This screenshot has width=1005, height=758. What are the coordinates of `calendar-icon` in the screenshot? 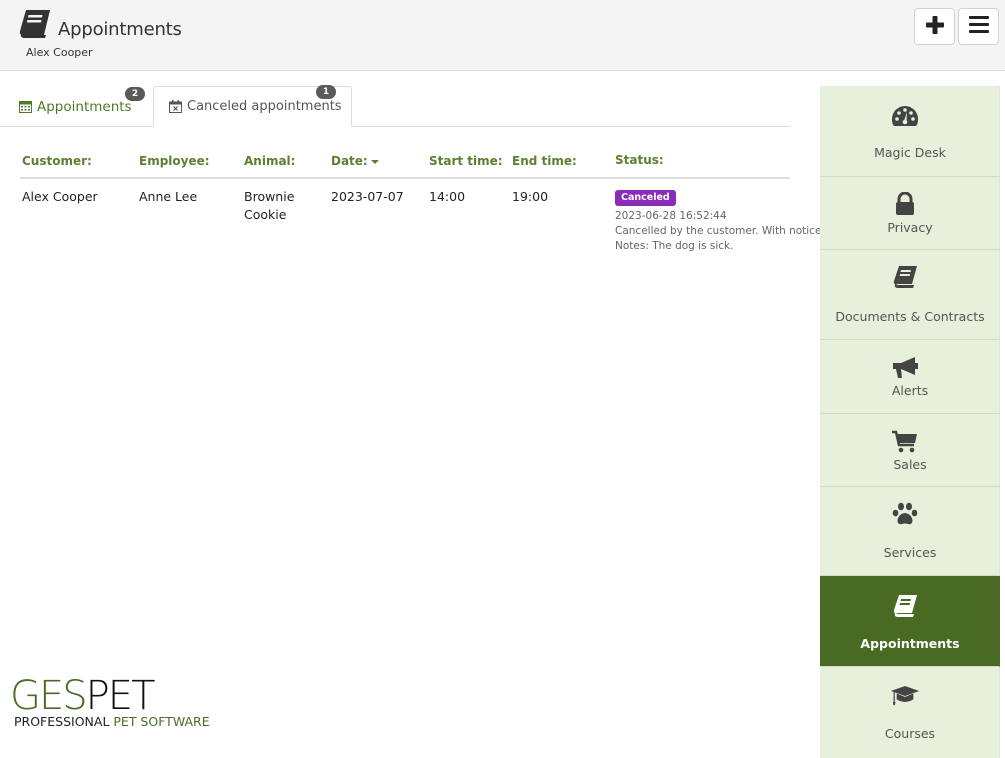 It's located at (25, 106).